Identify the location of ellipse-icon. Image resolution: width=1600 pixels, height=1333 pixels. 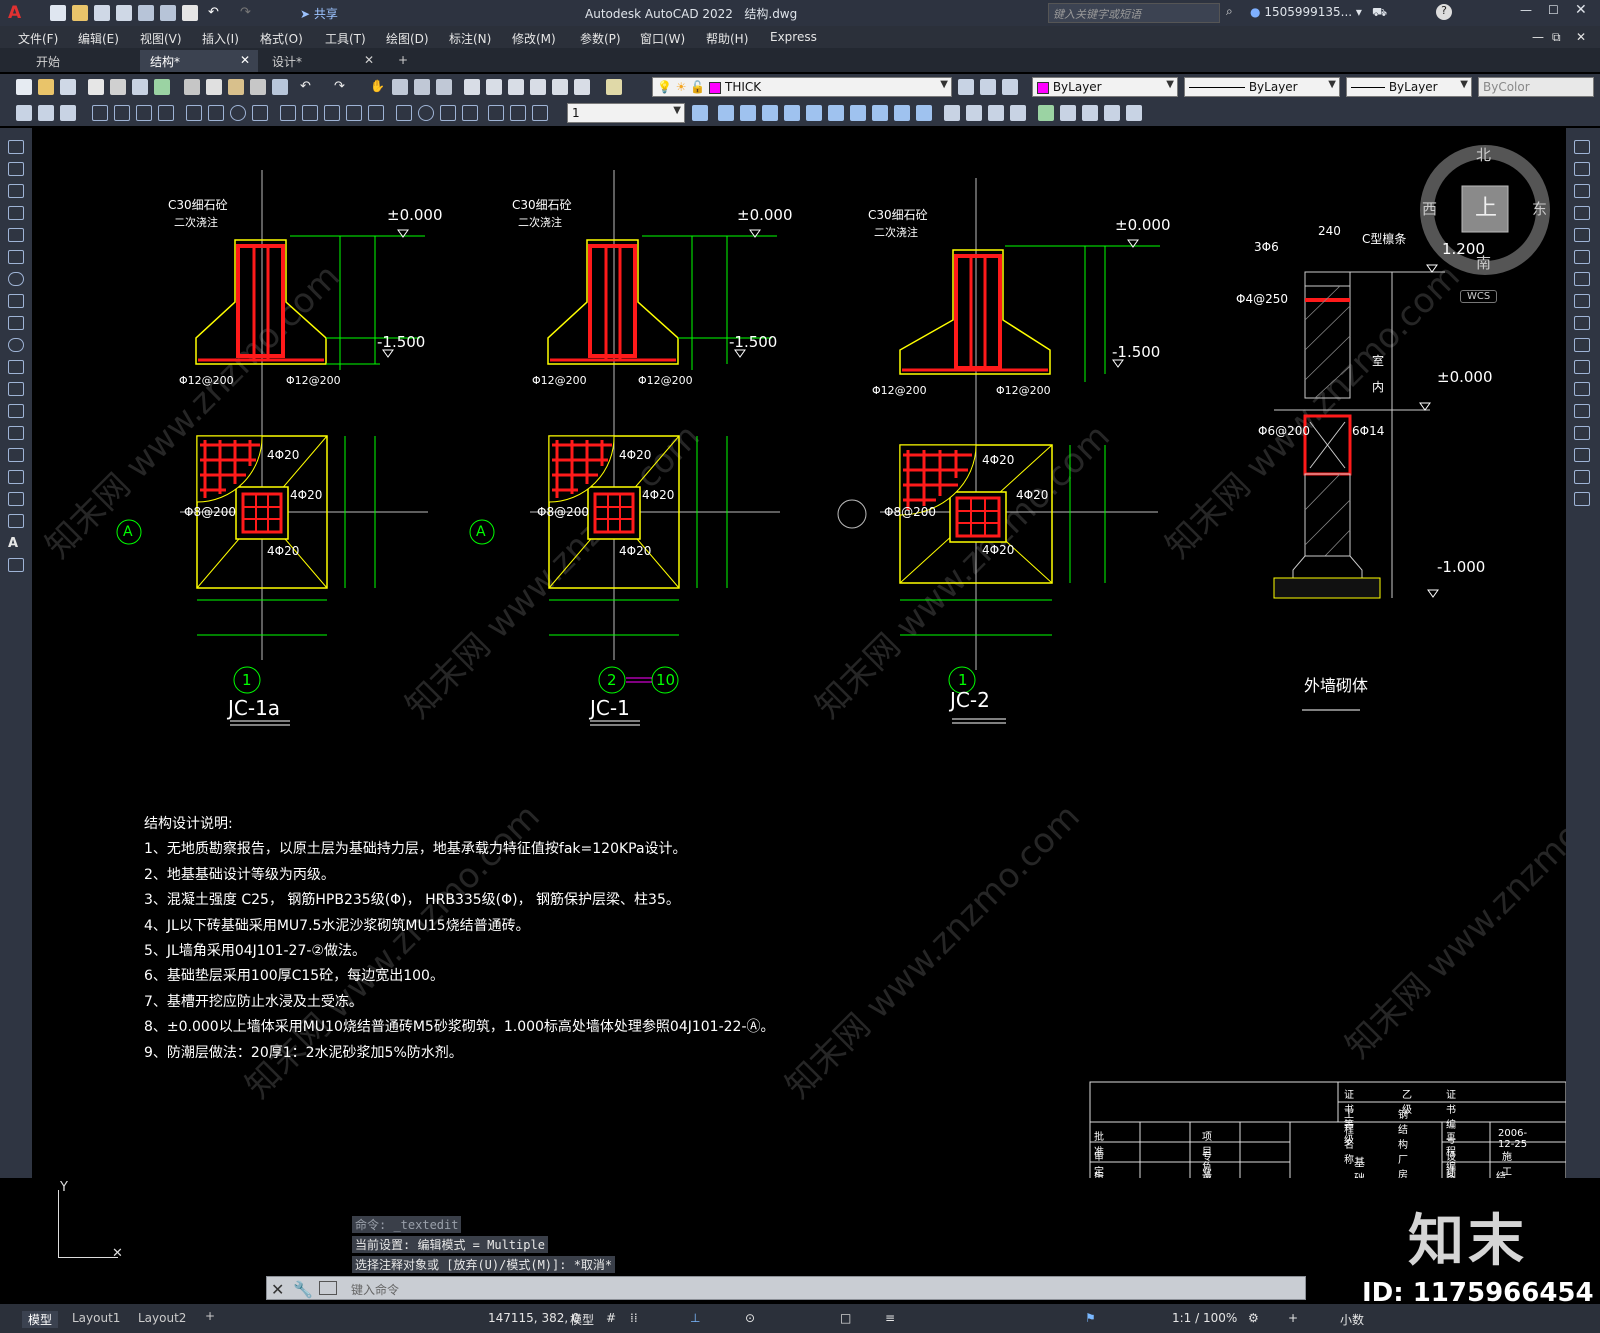
(16, 345).